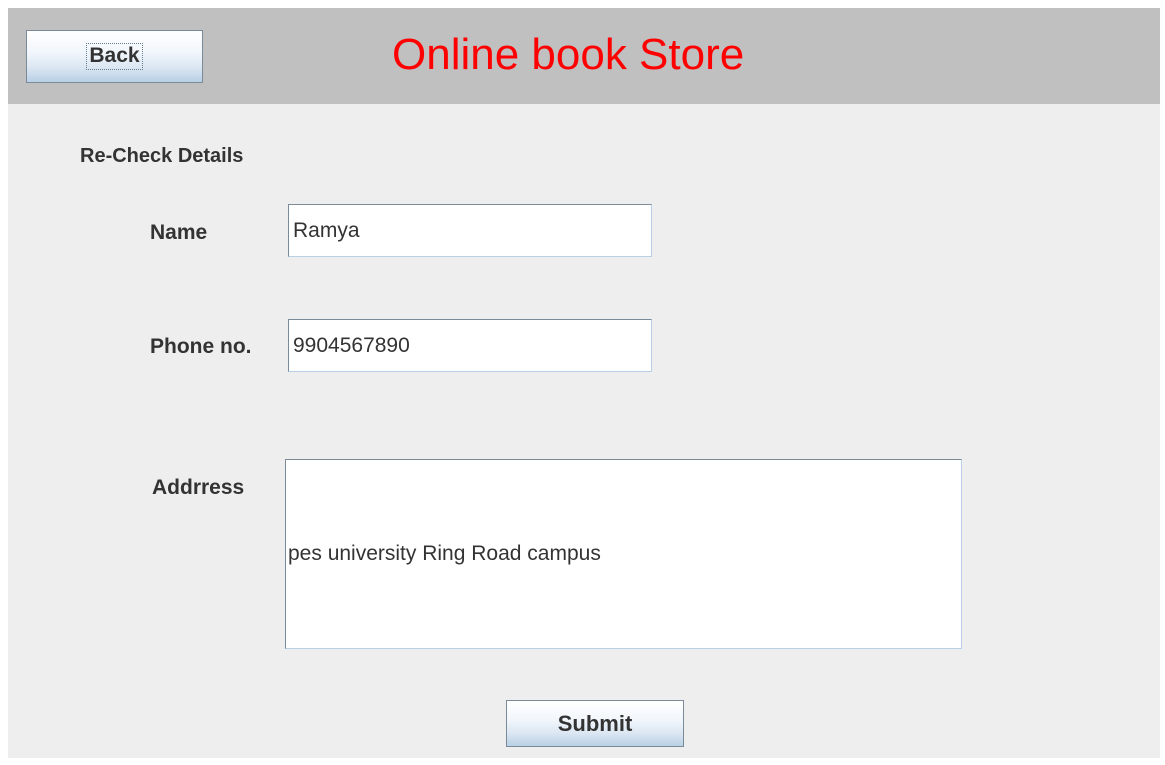  I want to click on header-bar: Back Online book Store, so click(584, 56).